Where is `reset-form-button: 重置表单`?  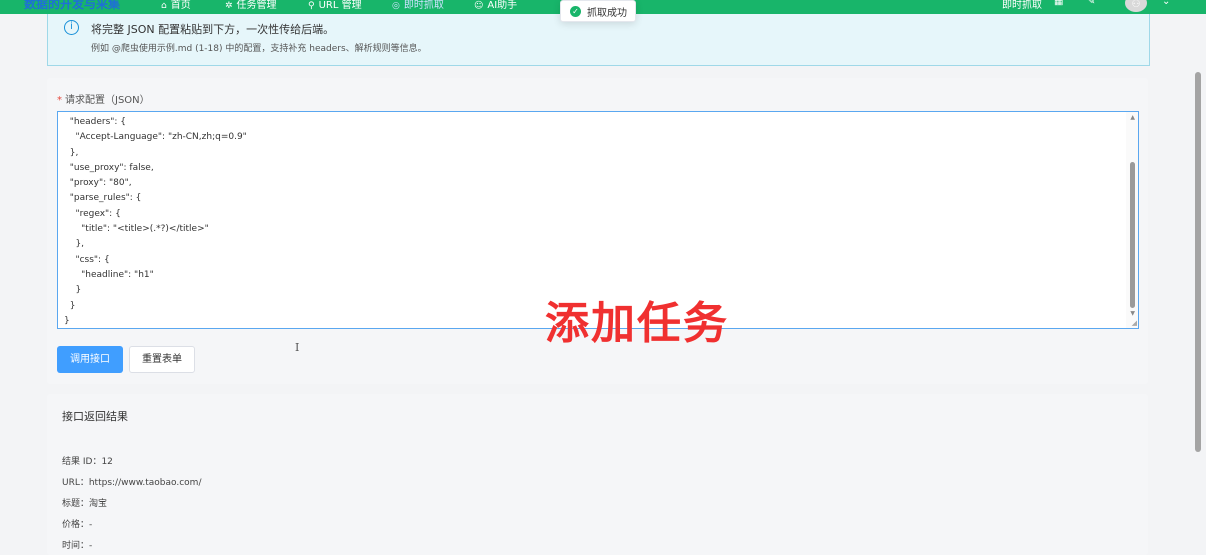 reset-form-button: 重置表单 is located at coordinates (162, 359).